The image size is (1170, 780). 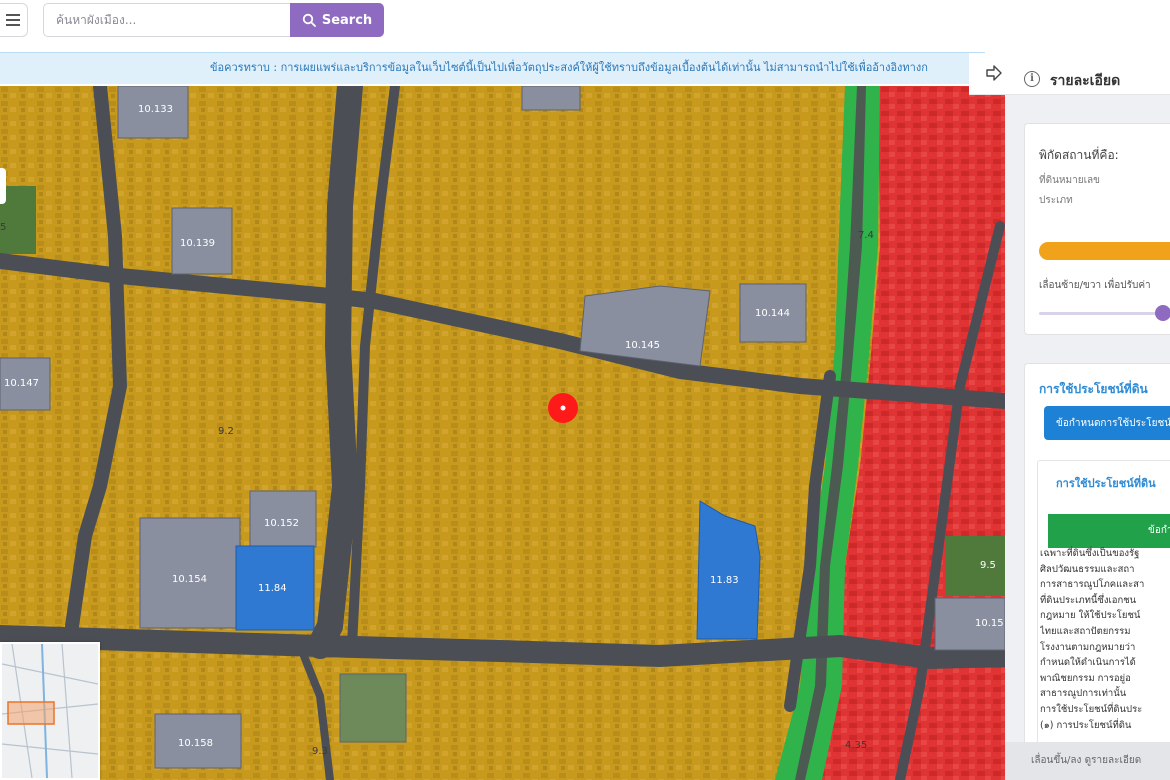 I want to click on search-button: Search, so click(x=337, y=20).